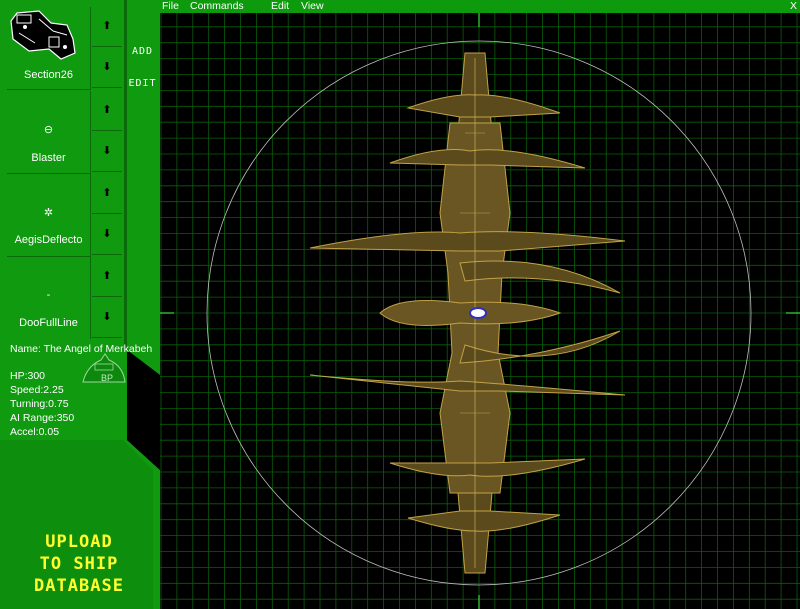  I want to click on component-tile-section26: Section26, so click(49, 48).